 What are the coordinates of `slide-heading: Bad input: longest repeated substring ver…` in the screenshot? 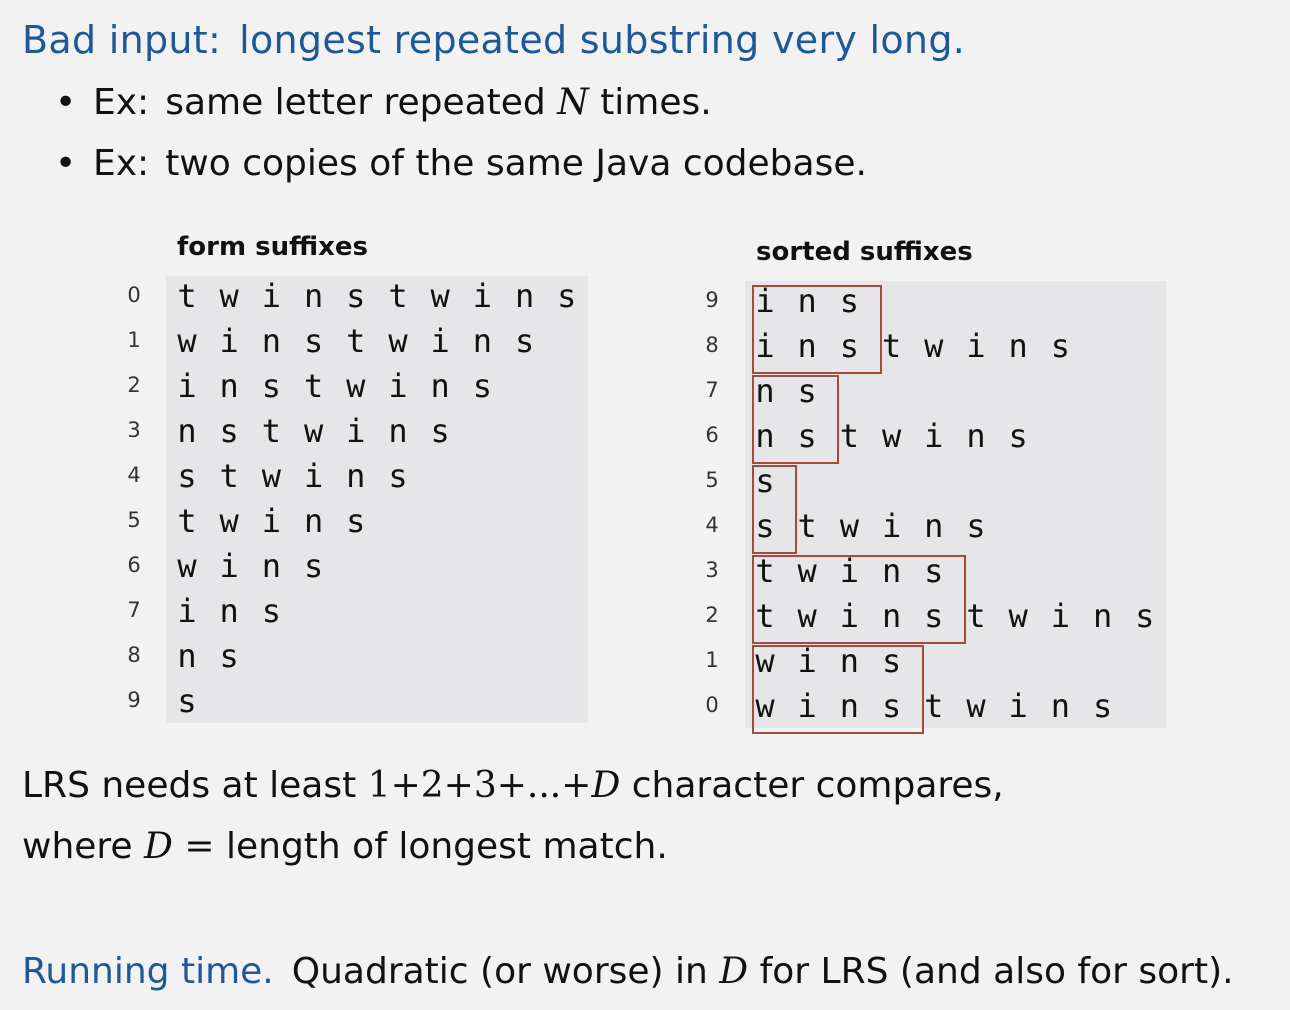 It's located at (493, 40).